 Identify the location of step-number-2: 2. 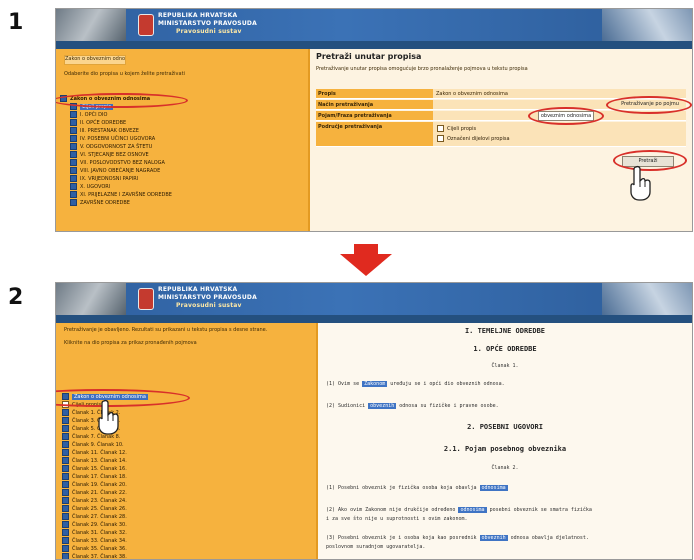
(16, 297).